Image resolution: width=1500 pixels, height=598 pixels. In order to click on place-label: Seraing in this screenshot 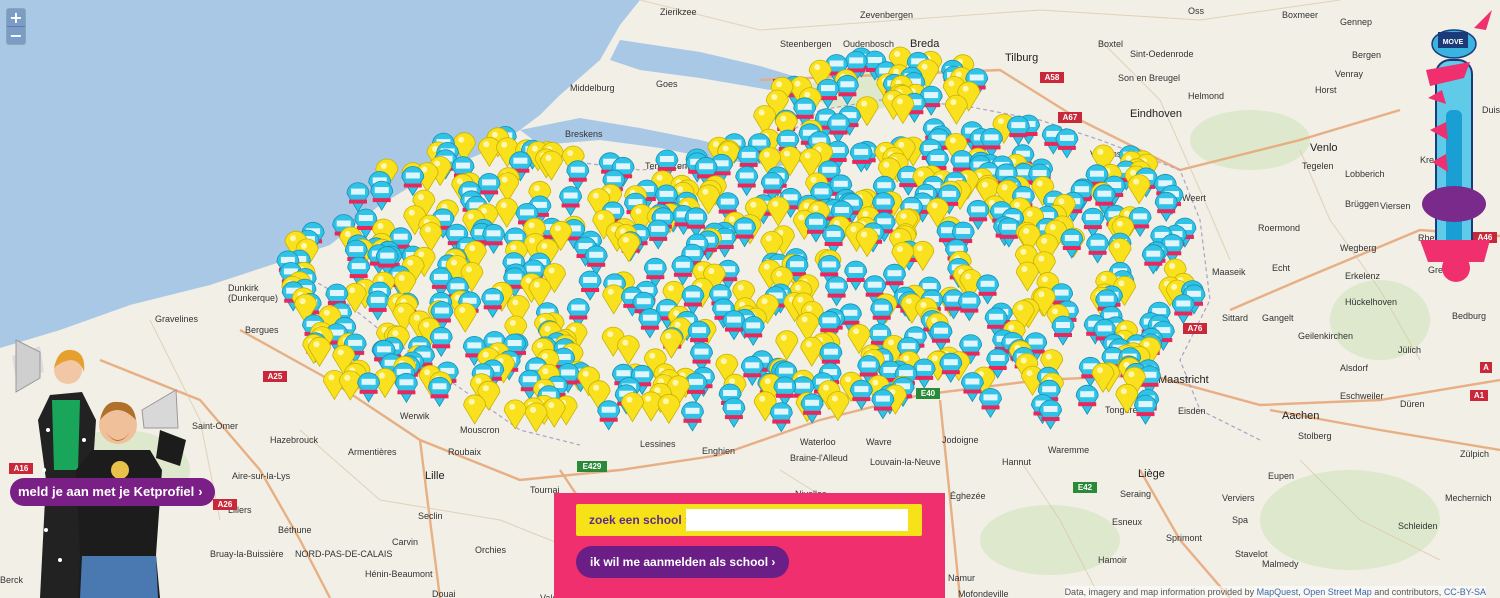, I will do `click(1135, 494)`.